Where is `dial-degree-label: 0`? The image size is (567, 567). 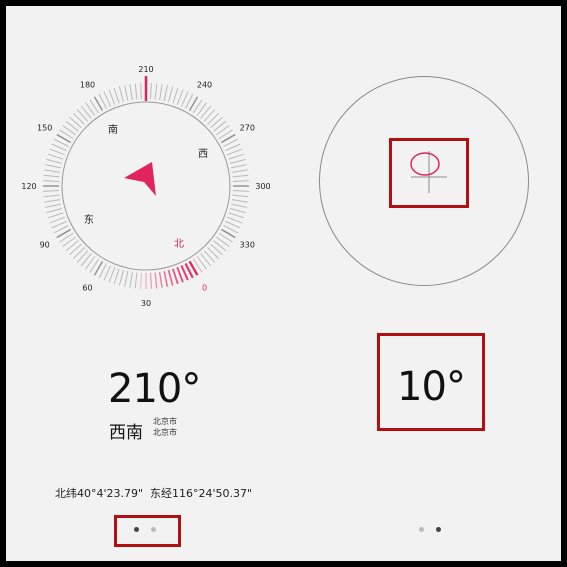 dial-degree-label: 0 is located at coordinates (204, 287).